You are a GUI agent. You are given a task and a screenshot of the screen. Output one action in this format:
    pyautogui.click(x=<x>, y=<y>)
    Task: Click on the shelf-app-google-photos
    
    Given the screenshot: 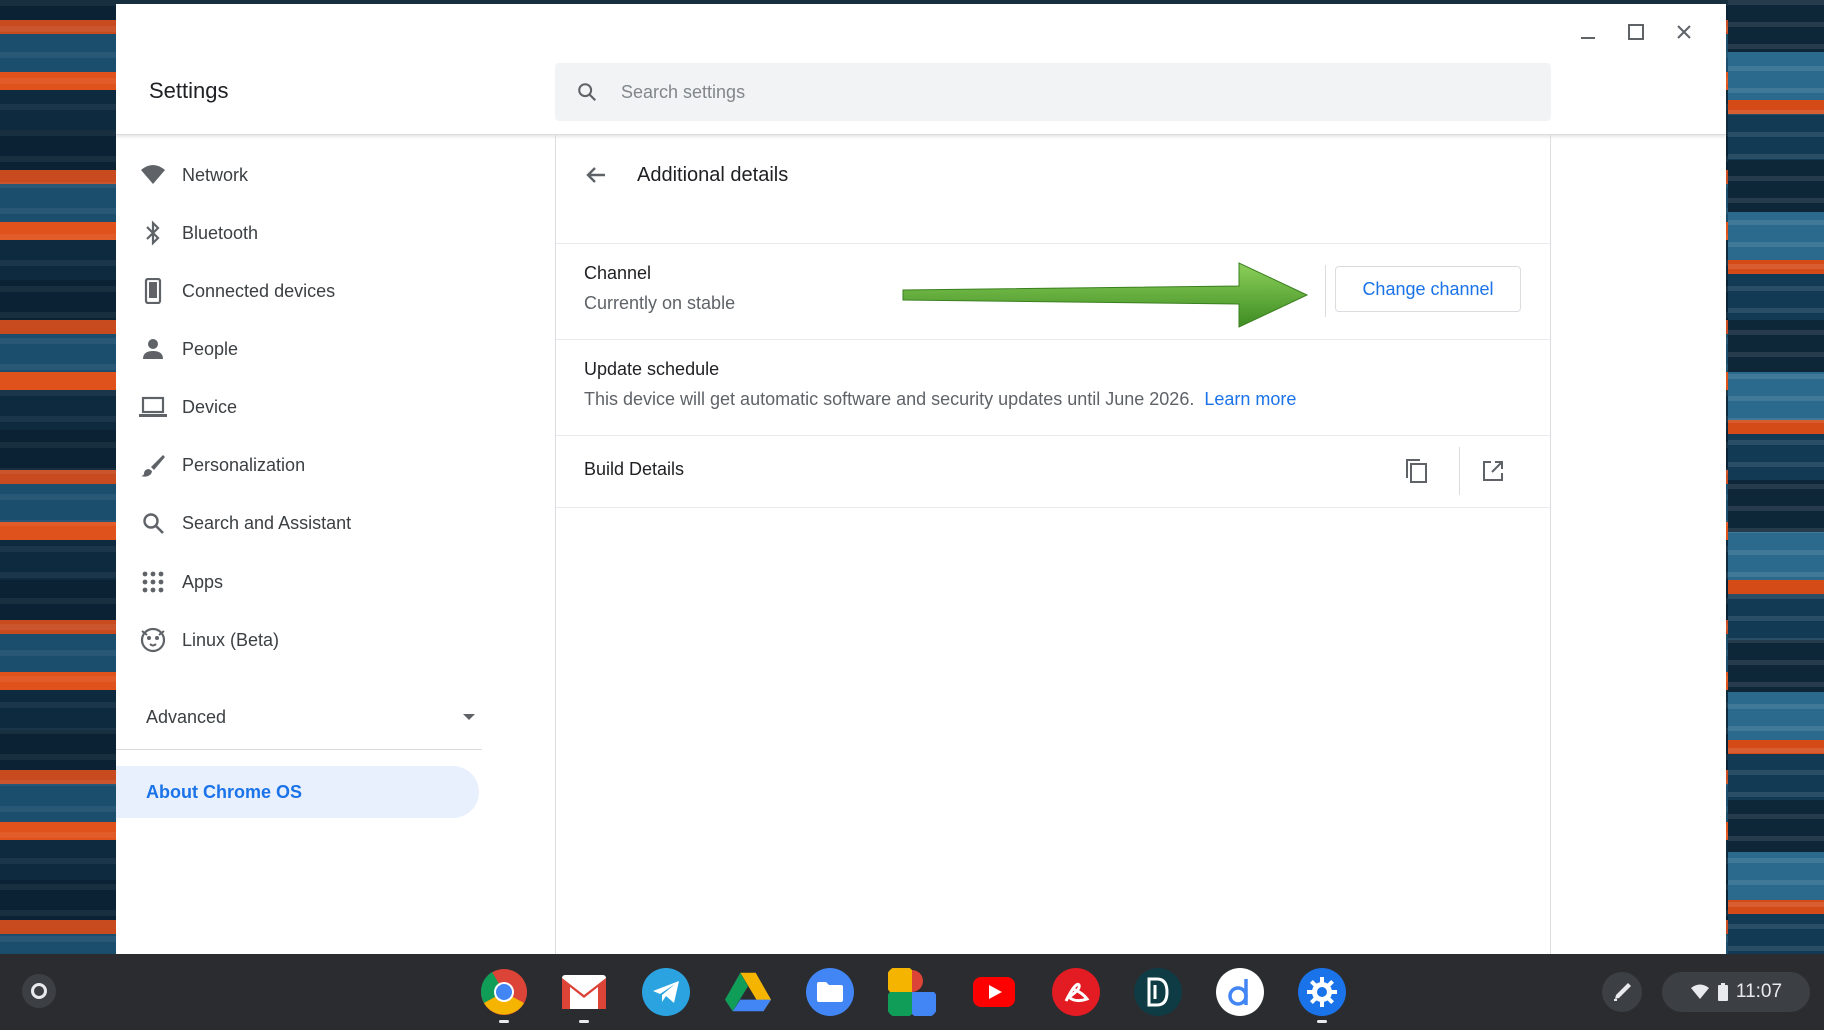 What is the action you would take?
    pyautogui.click(x=912, y=992)
    